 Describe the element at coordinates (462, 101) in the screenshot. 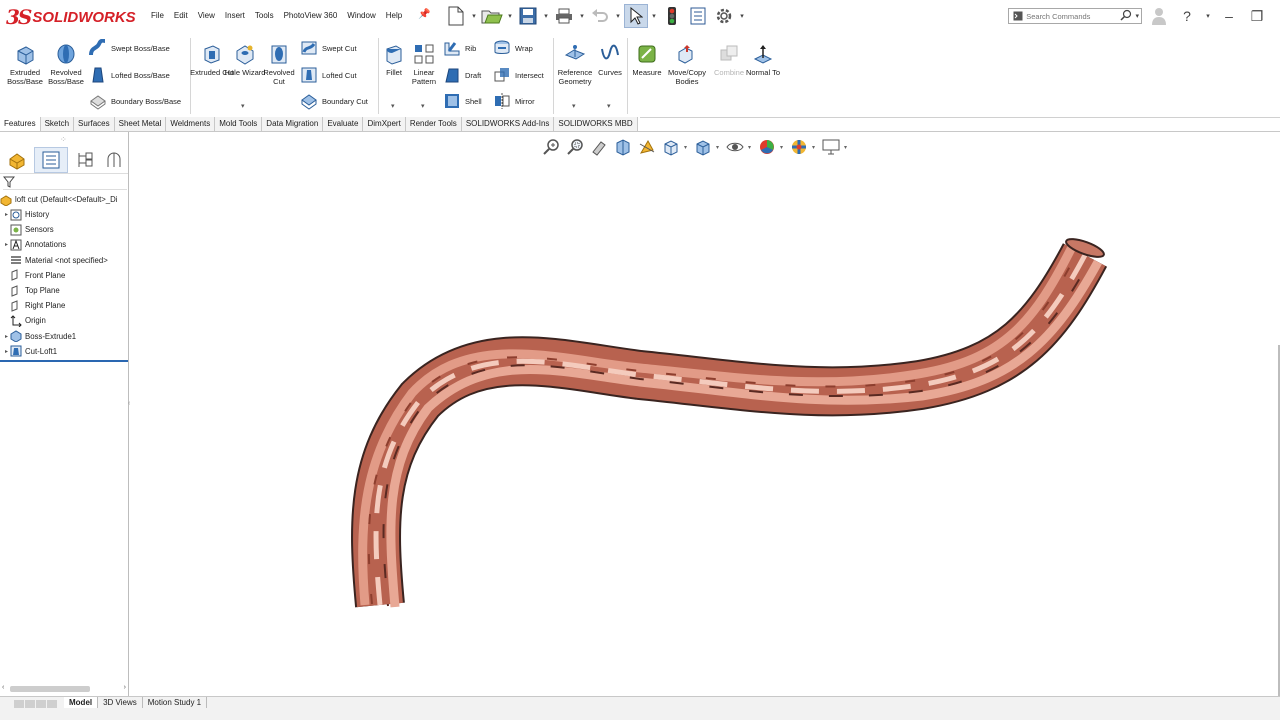

I see `shell-button: Shell` at that location.